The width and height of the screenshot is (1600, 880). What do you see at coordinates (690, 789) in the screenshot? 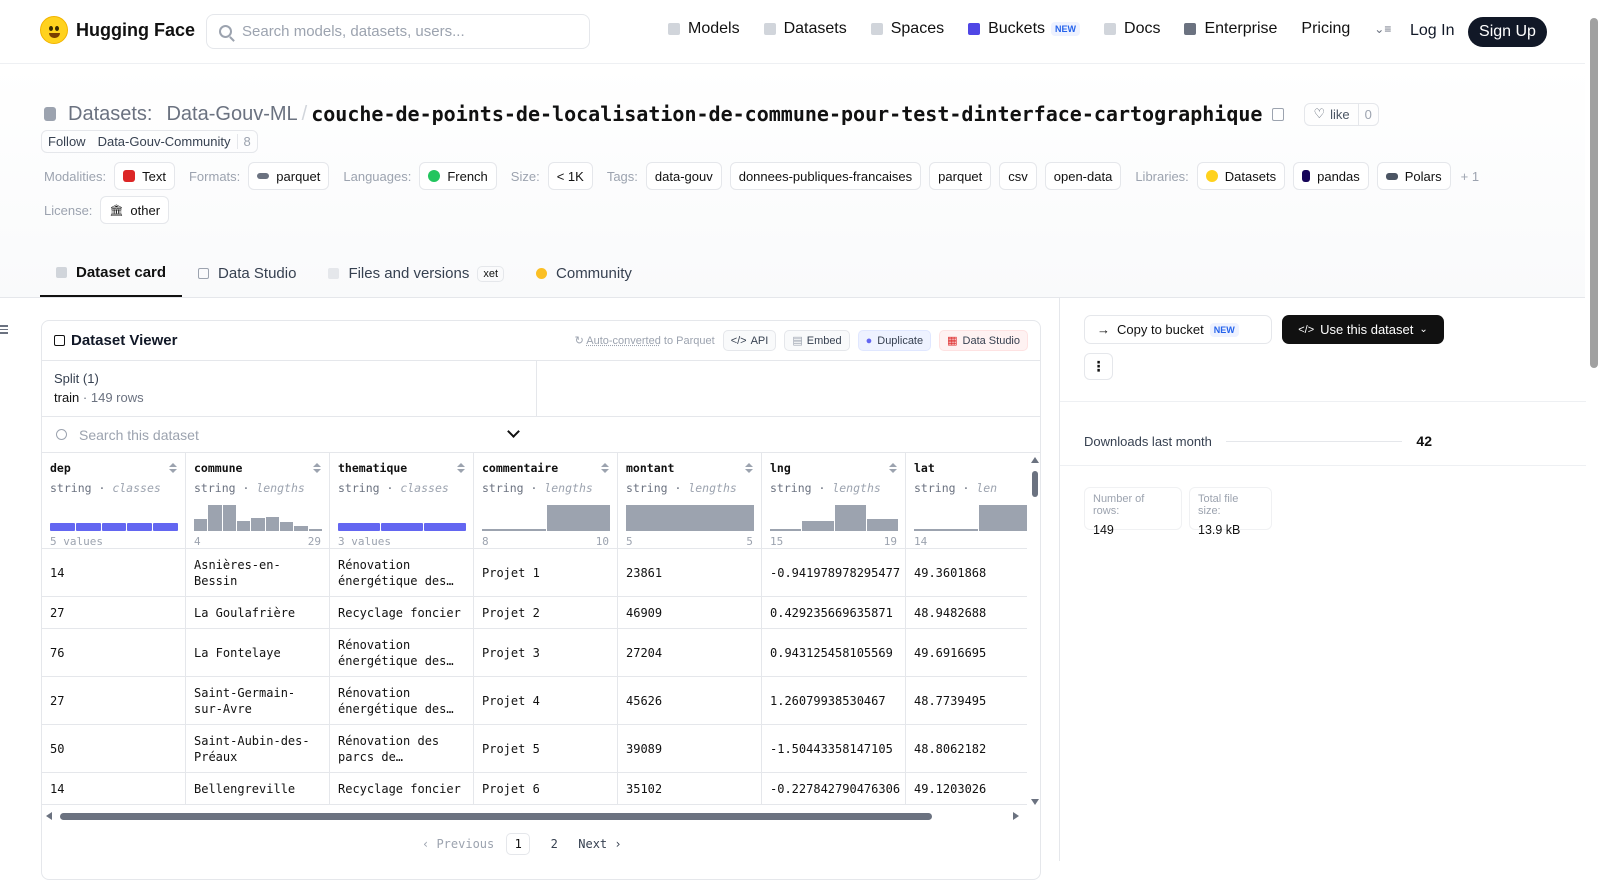
I see `table-cell: 35102` at bounding box center [690, 789].